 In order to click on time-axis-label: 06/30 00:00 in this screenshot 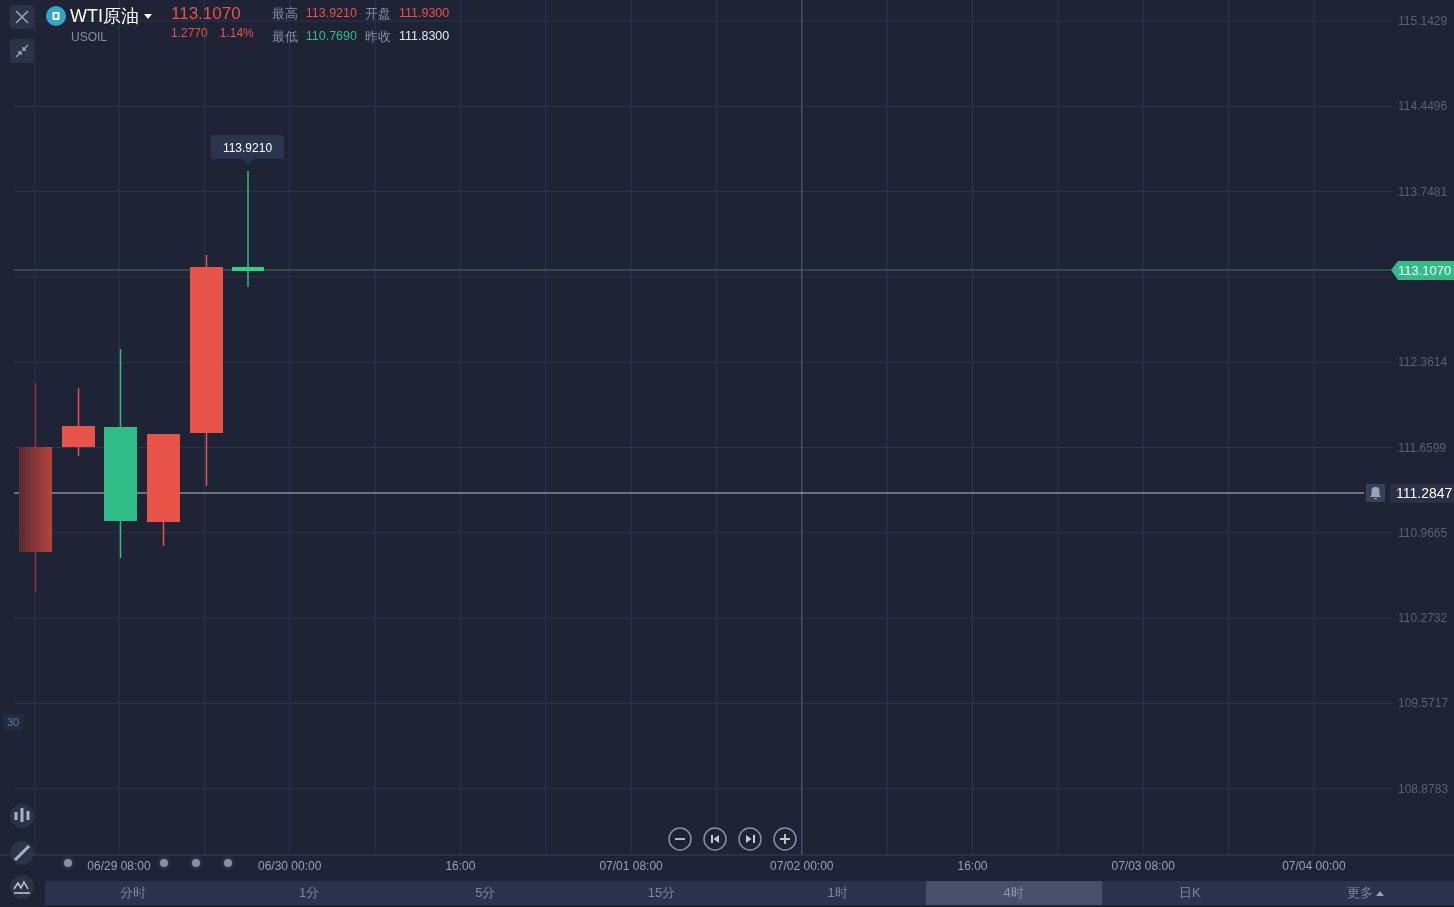, I will do `click(290, 866)`.